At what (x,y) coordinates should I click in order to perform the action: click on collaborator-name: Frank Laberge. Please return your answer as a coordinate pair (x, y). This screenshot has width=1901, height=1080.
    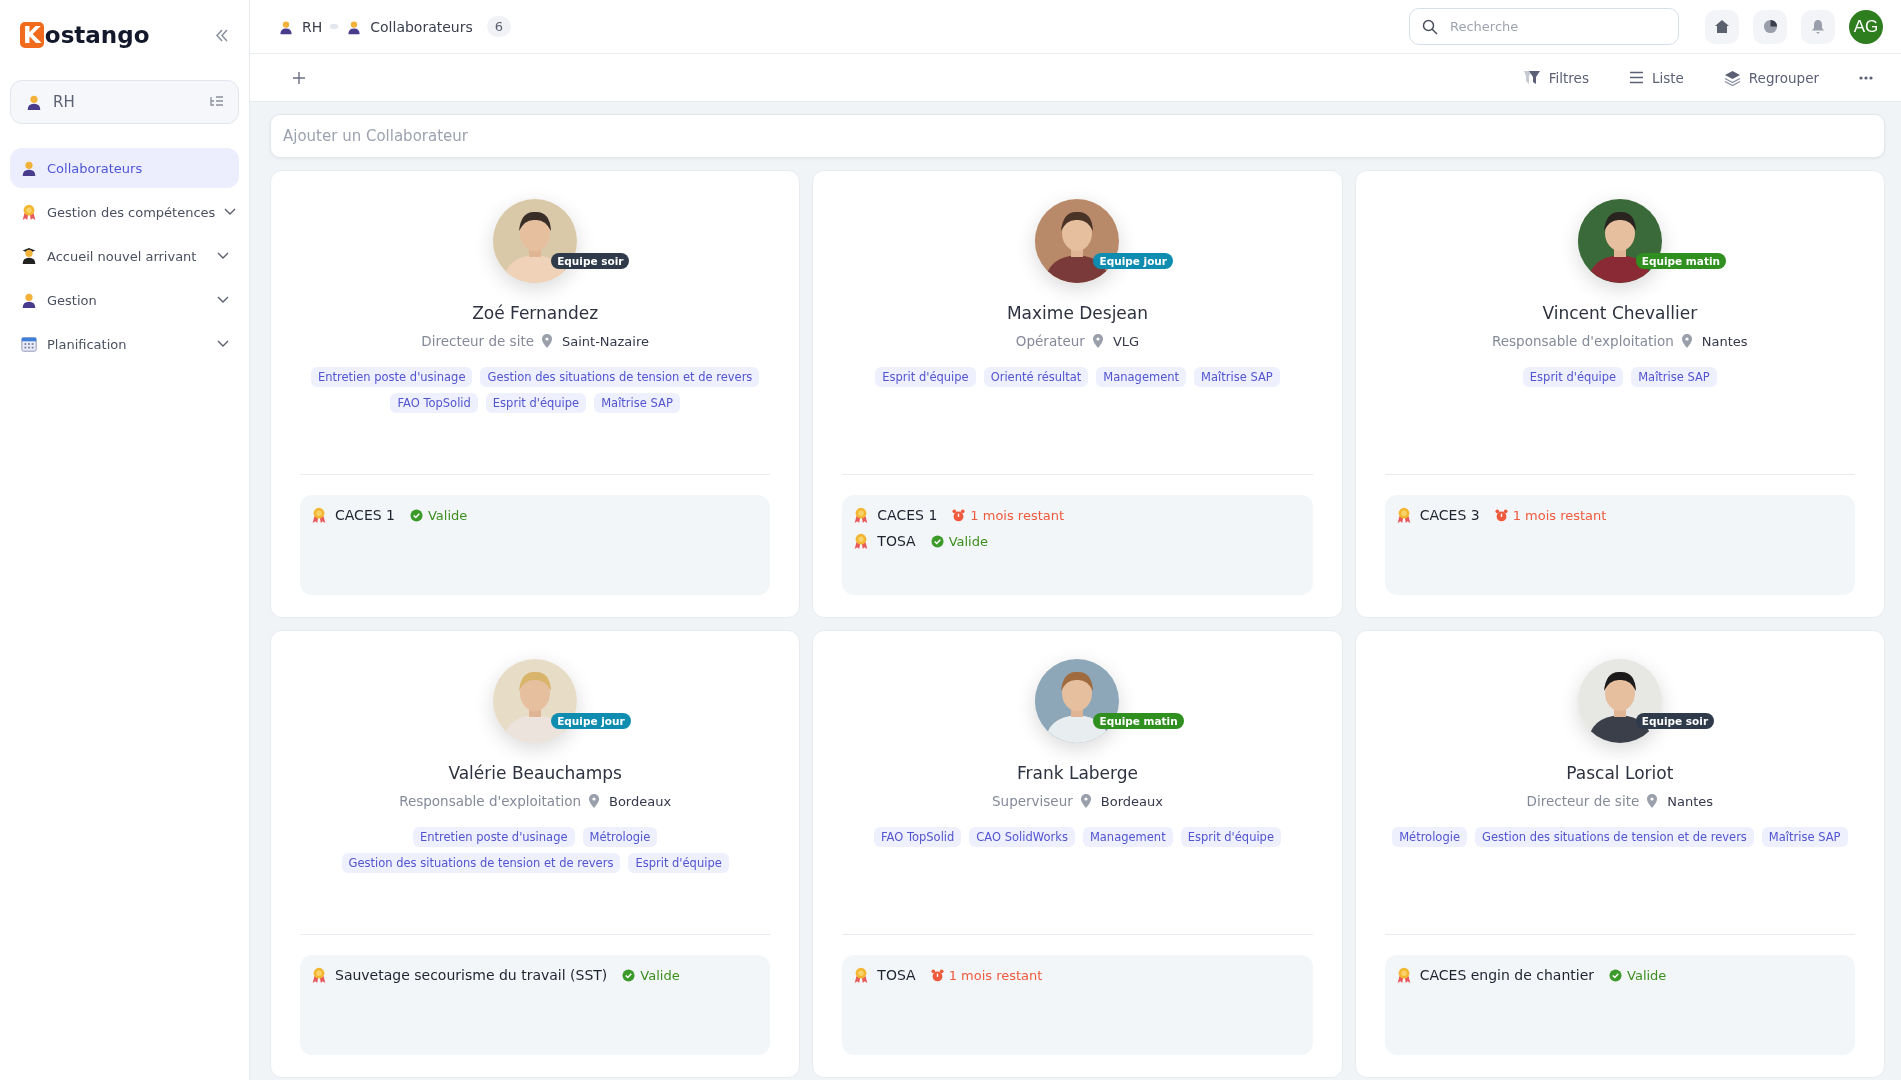
    Looking at the image, I should click on (1077, 773).